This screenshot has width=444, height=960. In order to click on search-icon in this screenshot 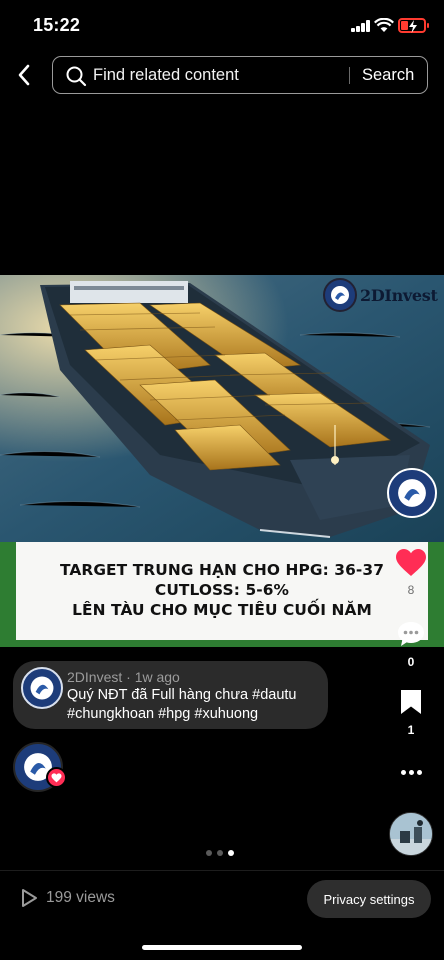, I will do `click(76, 76)`.